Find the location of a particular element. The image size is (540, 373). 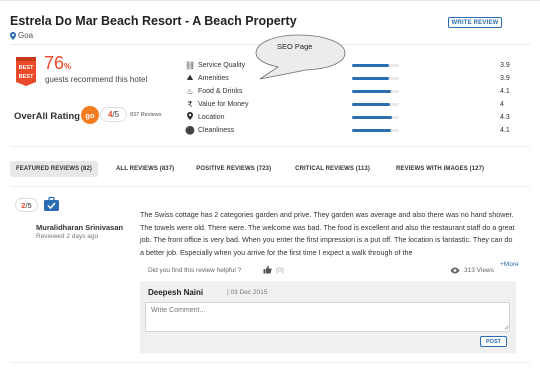

review-score: 2/5 is located at coordinates (26, 205).